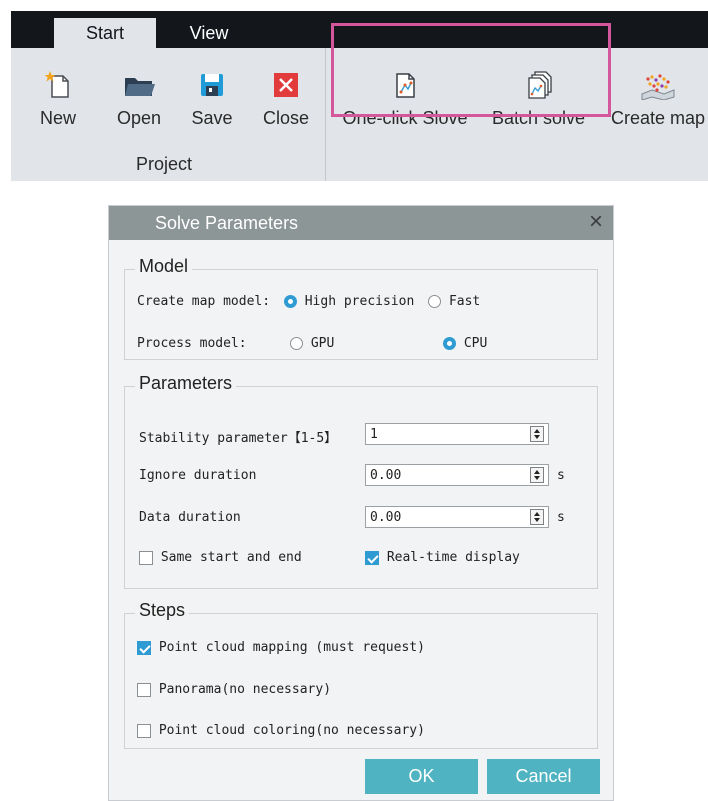 This screenshot has height=801, width=708. I want to click on folder-icon, so click(140, 87).